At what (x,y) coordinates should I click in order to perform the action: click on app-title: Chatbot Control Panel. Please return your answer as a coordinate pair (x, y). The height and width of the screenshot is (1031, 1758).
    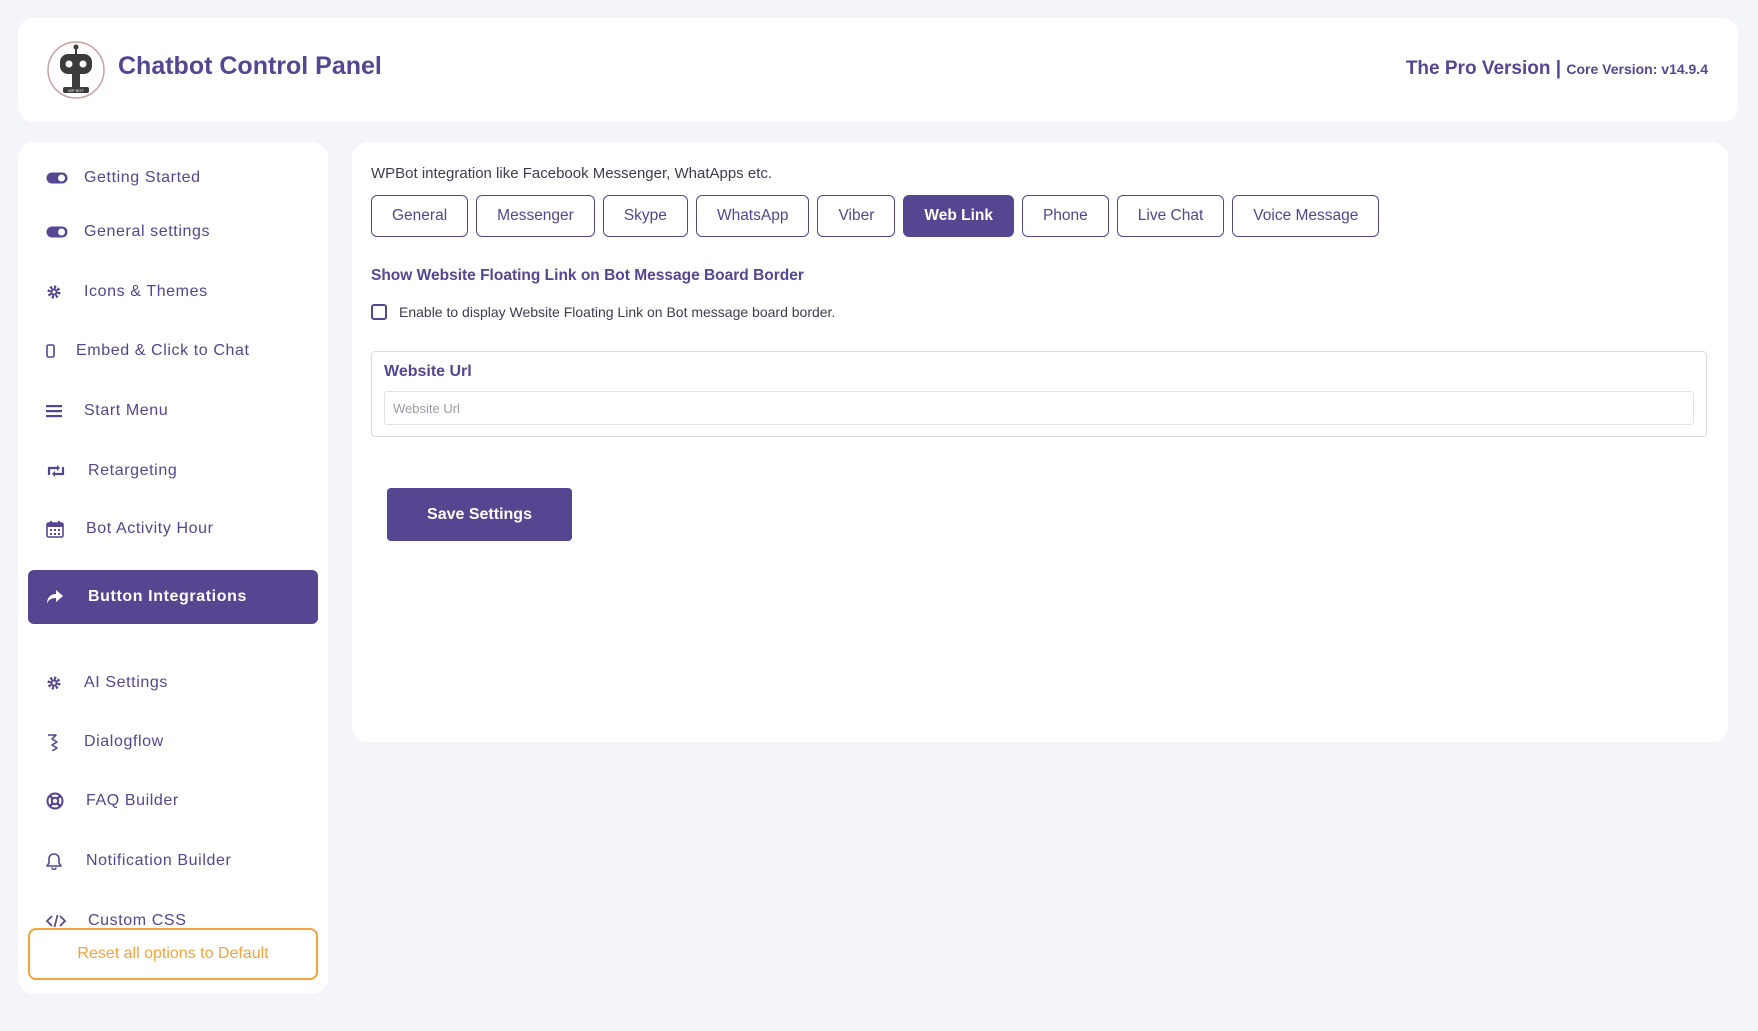
    Looking at the image, I should click on (250, 66).